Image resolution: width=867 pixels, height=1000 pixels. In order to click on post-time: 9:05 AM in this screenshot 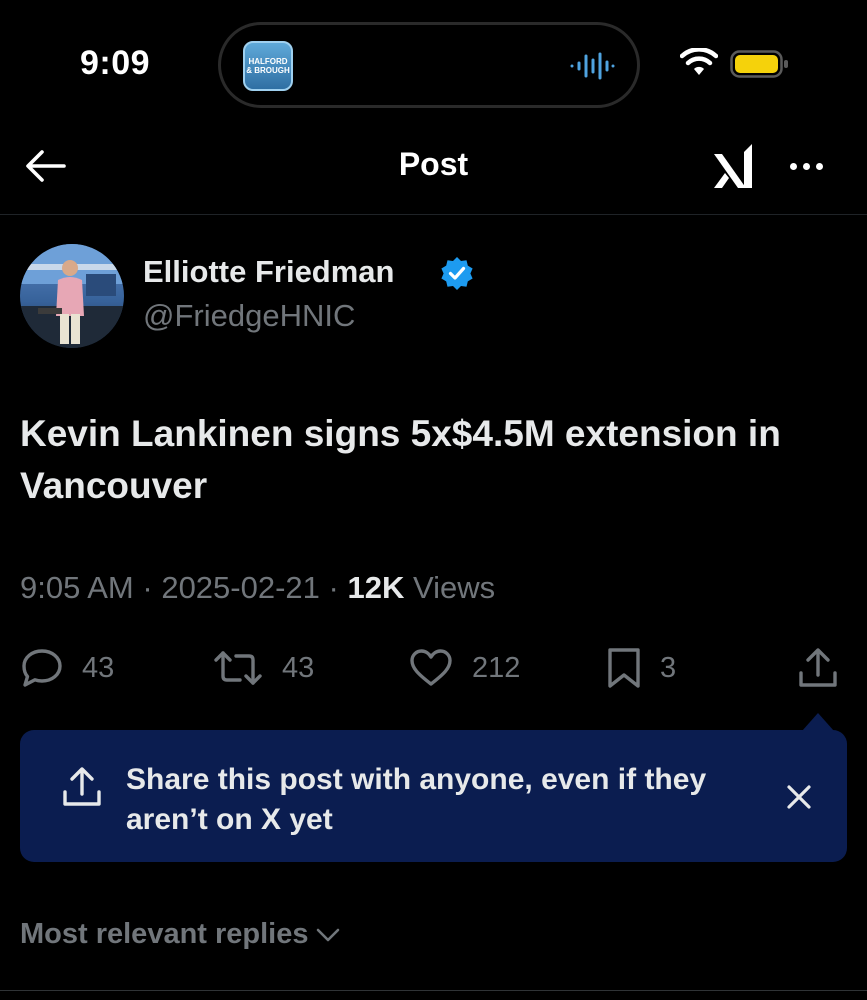, I will do `click(77, 587)`.